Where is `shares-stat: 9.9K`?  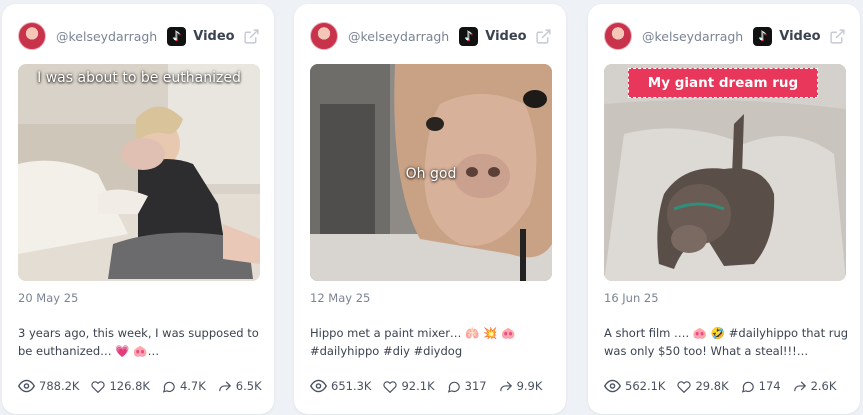
shares-stat: 9.9K is located at coordinates (521, 386).